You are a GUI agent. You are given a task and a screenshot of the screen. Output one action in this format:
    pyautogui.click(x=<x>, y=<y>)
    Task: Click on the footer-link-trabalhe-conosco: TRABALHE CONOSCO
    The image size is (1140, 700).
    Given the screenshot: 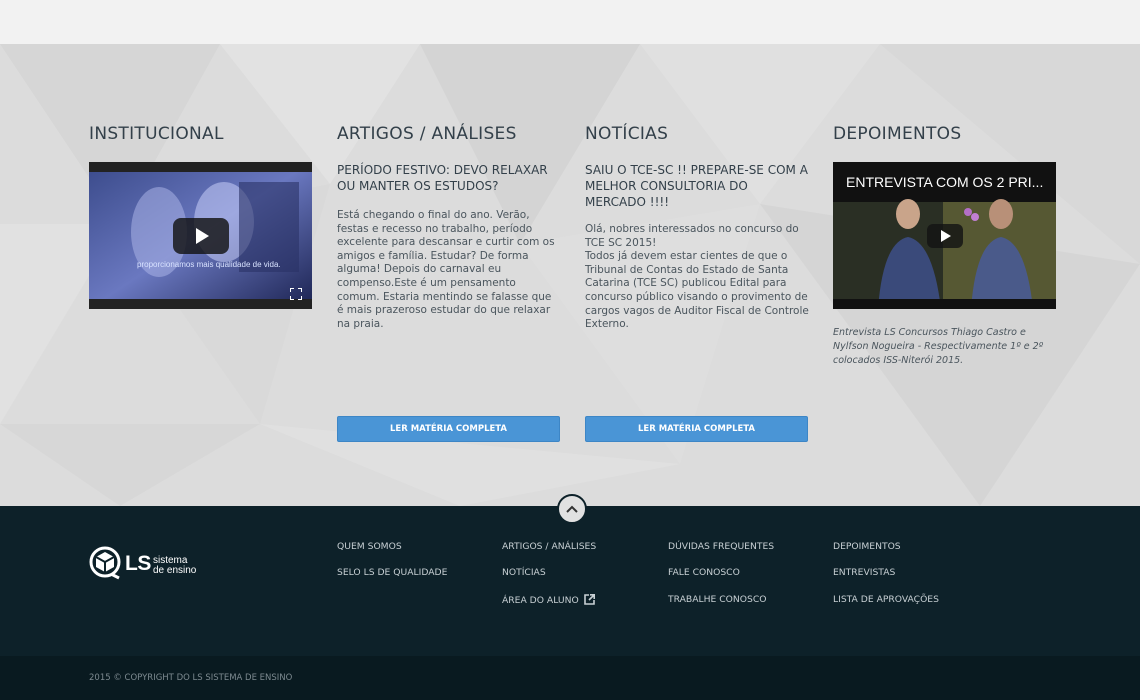 What is the action you would take?
    pyautogui.click(x=721, y=607)
    